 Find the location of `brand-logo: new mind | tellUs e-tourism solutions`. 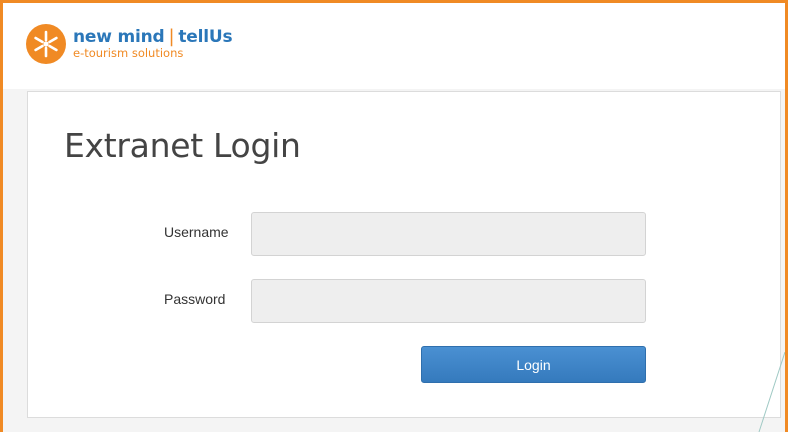

brand-logo: new mind | tellUs e-tourism solutions is located at coordinates (129, 44).